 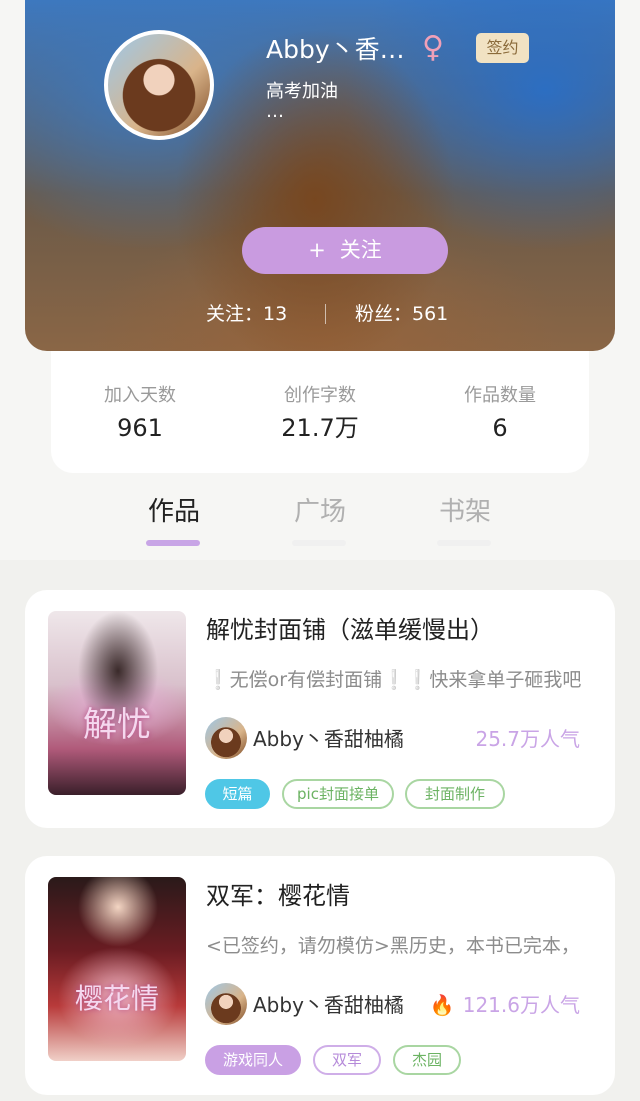 I want to click on stat-label: 作品数量, so click(x=500, y=395).